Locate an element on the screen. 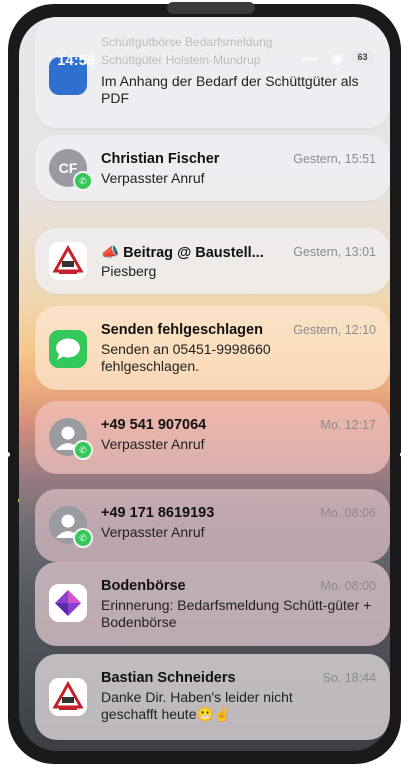 The image size is (409, 769). notification-title: Schüttgutbörse Bedarfsmeldung is located at coordinates (187, 42).